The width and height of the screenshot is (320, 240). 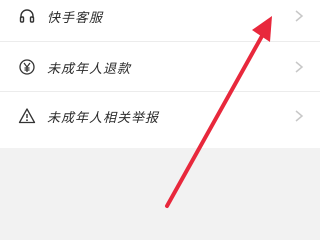 What do you see at coordinates (75, 18) in the screenshot?
I see `menu-item-label: 快手客服` at bounding box center [75, 18].